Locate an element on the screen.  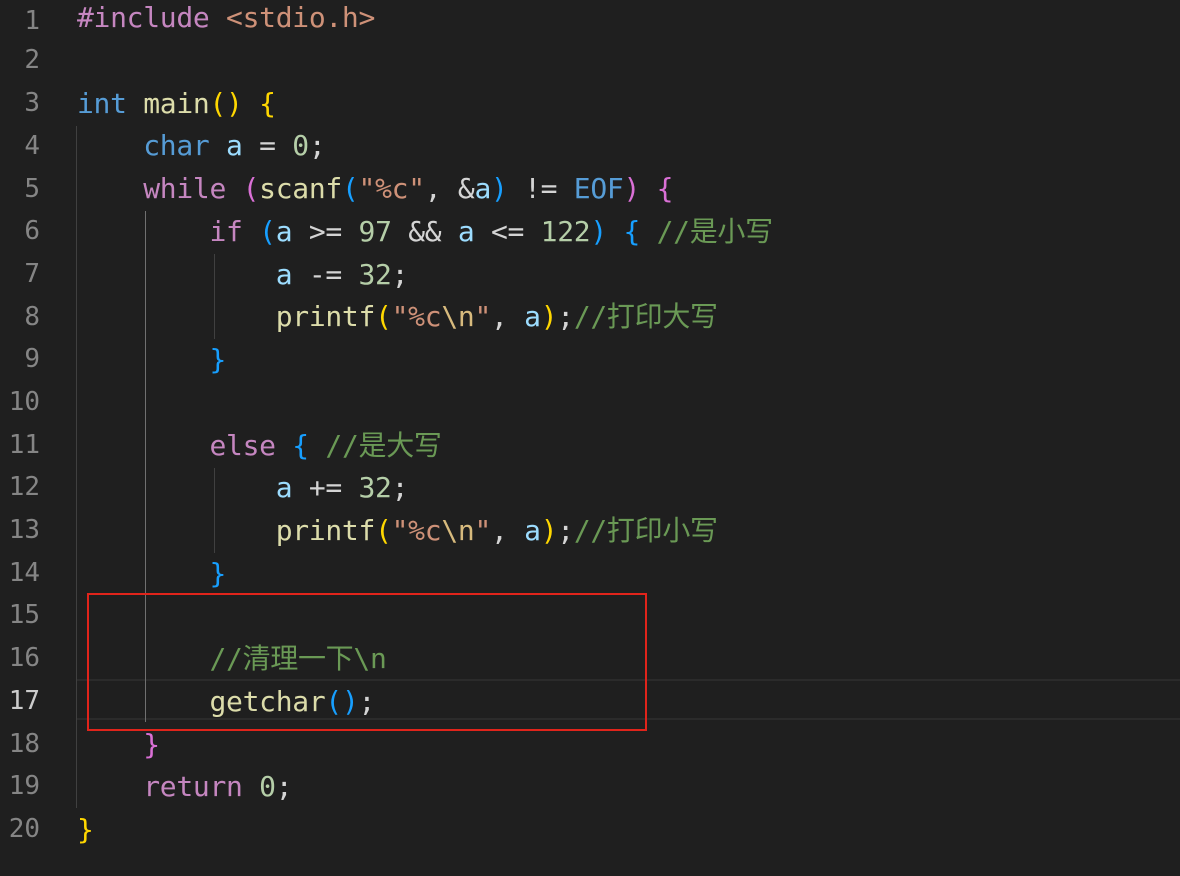
control-keyword: if is located at coordinates (226, 231).